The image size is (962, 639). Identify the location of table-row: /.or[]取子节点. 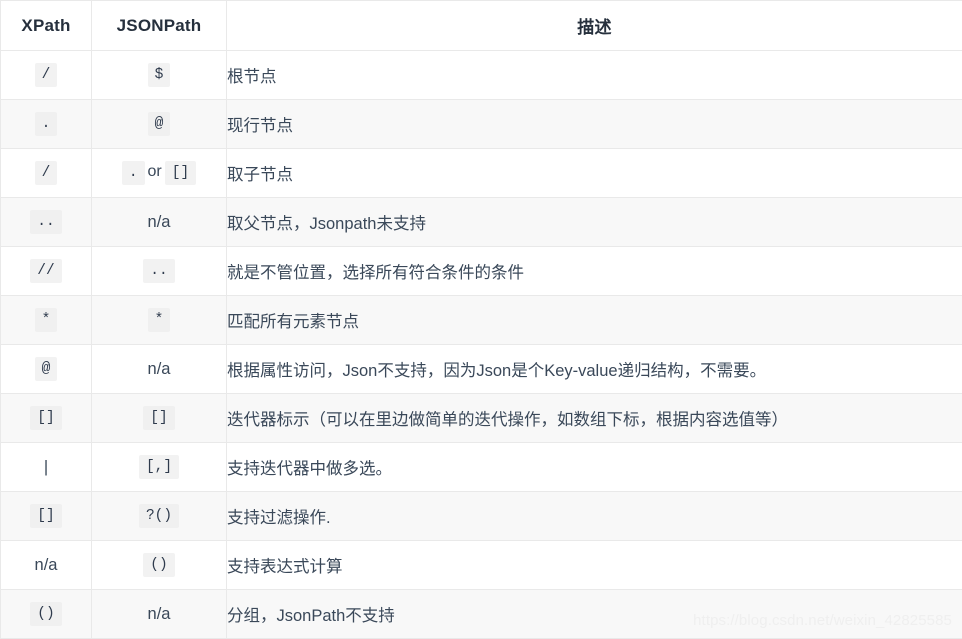
(481, 173).